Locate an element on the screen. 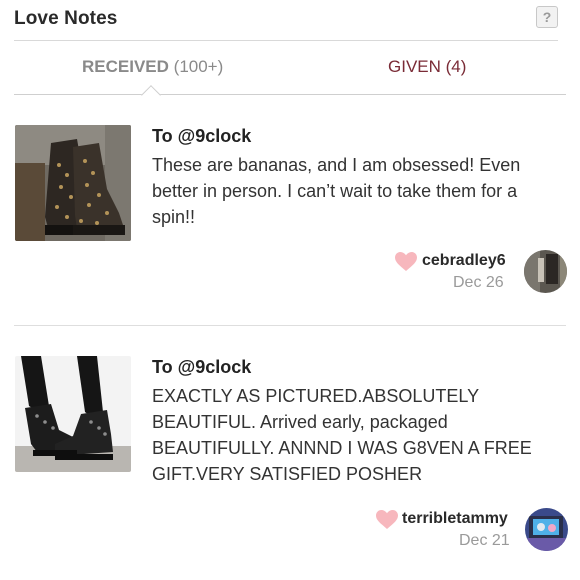  tab-given: GIVEN (4) is located at coordinates (427, 67).